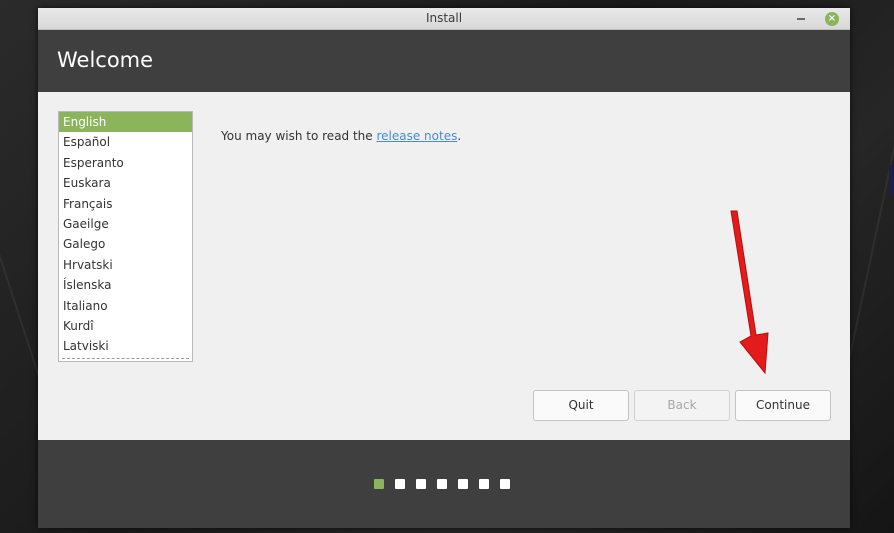 This screenshot has width=894, height=533. What do you see at coordinates (783, 405) in the screenshot?
I see `continue-button: Continue` at bounding box center [783, 405].